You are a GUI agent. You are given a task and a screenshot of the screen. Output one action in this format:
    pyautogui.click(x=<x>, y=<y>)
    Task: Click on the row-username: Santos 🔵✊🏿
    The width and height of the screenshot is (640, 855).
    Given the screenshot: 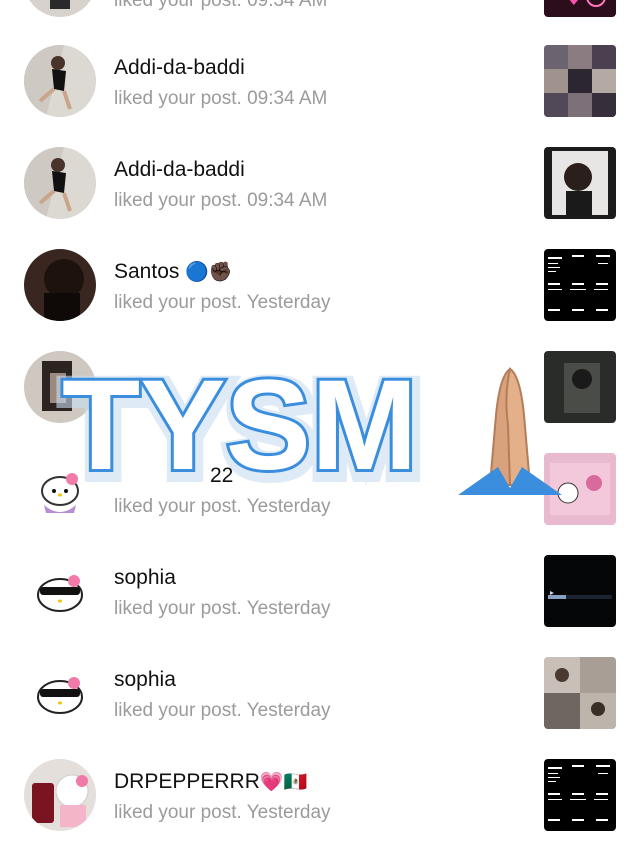 What is the action you would take?
    pyautogui.click(x=173, y=272)
    